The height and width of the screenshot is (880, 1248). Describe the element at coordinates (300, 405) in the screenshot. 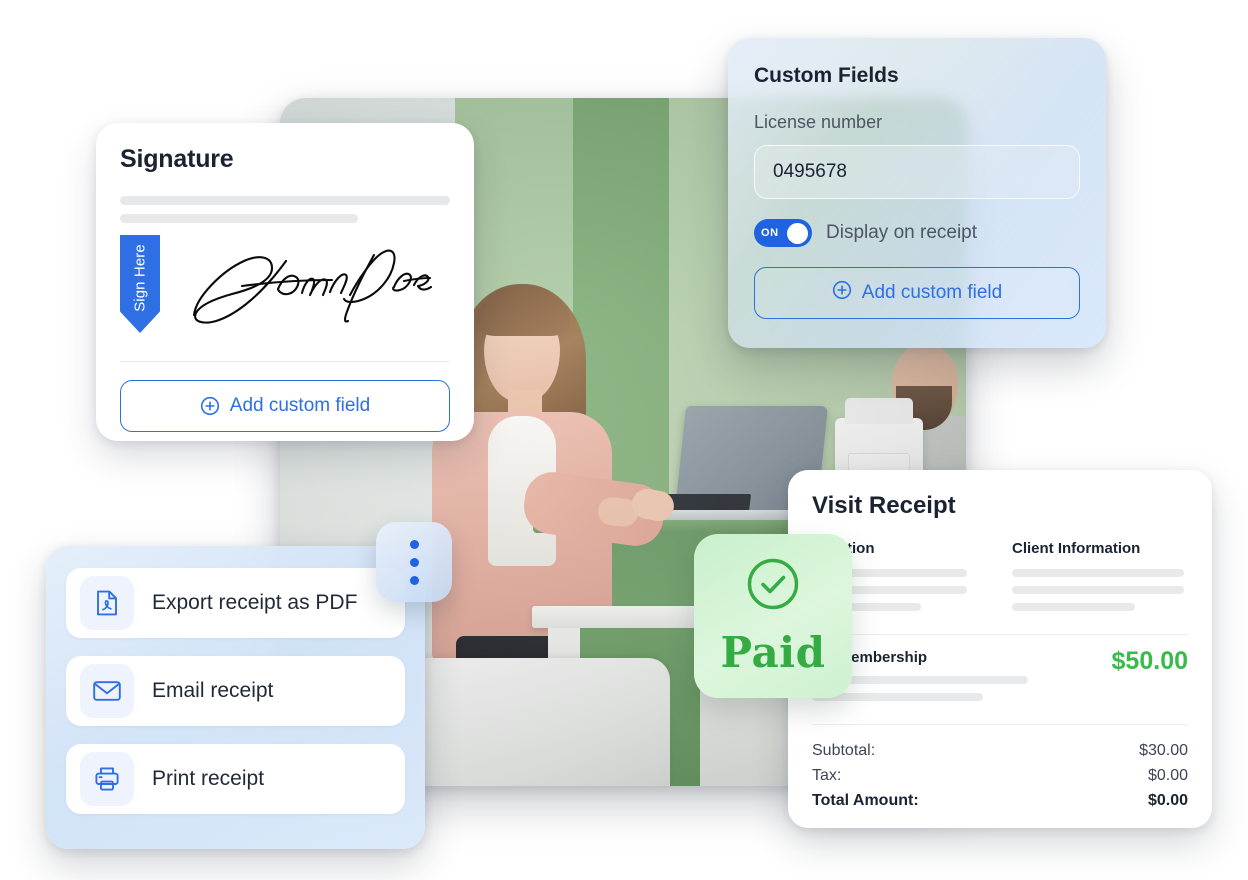

I see `add-custom-field-label: Add custom field` at that location.